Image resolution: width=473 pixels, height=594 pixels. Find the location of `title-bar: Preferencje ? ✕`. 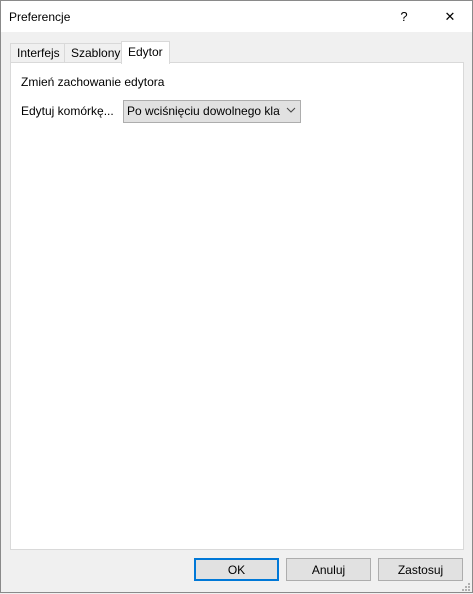

title-bar: Preferencje ? ✕ is located at coordinates (236, 16).